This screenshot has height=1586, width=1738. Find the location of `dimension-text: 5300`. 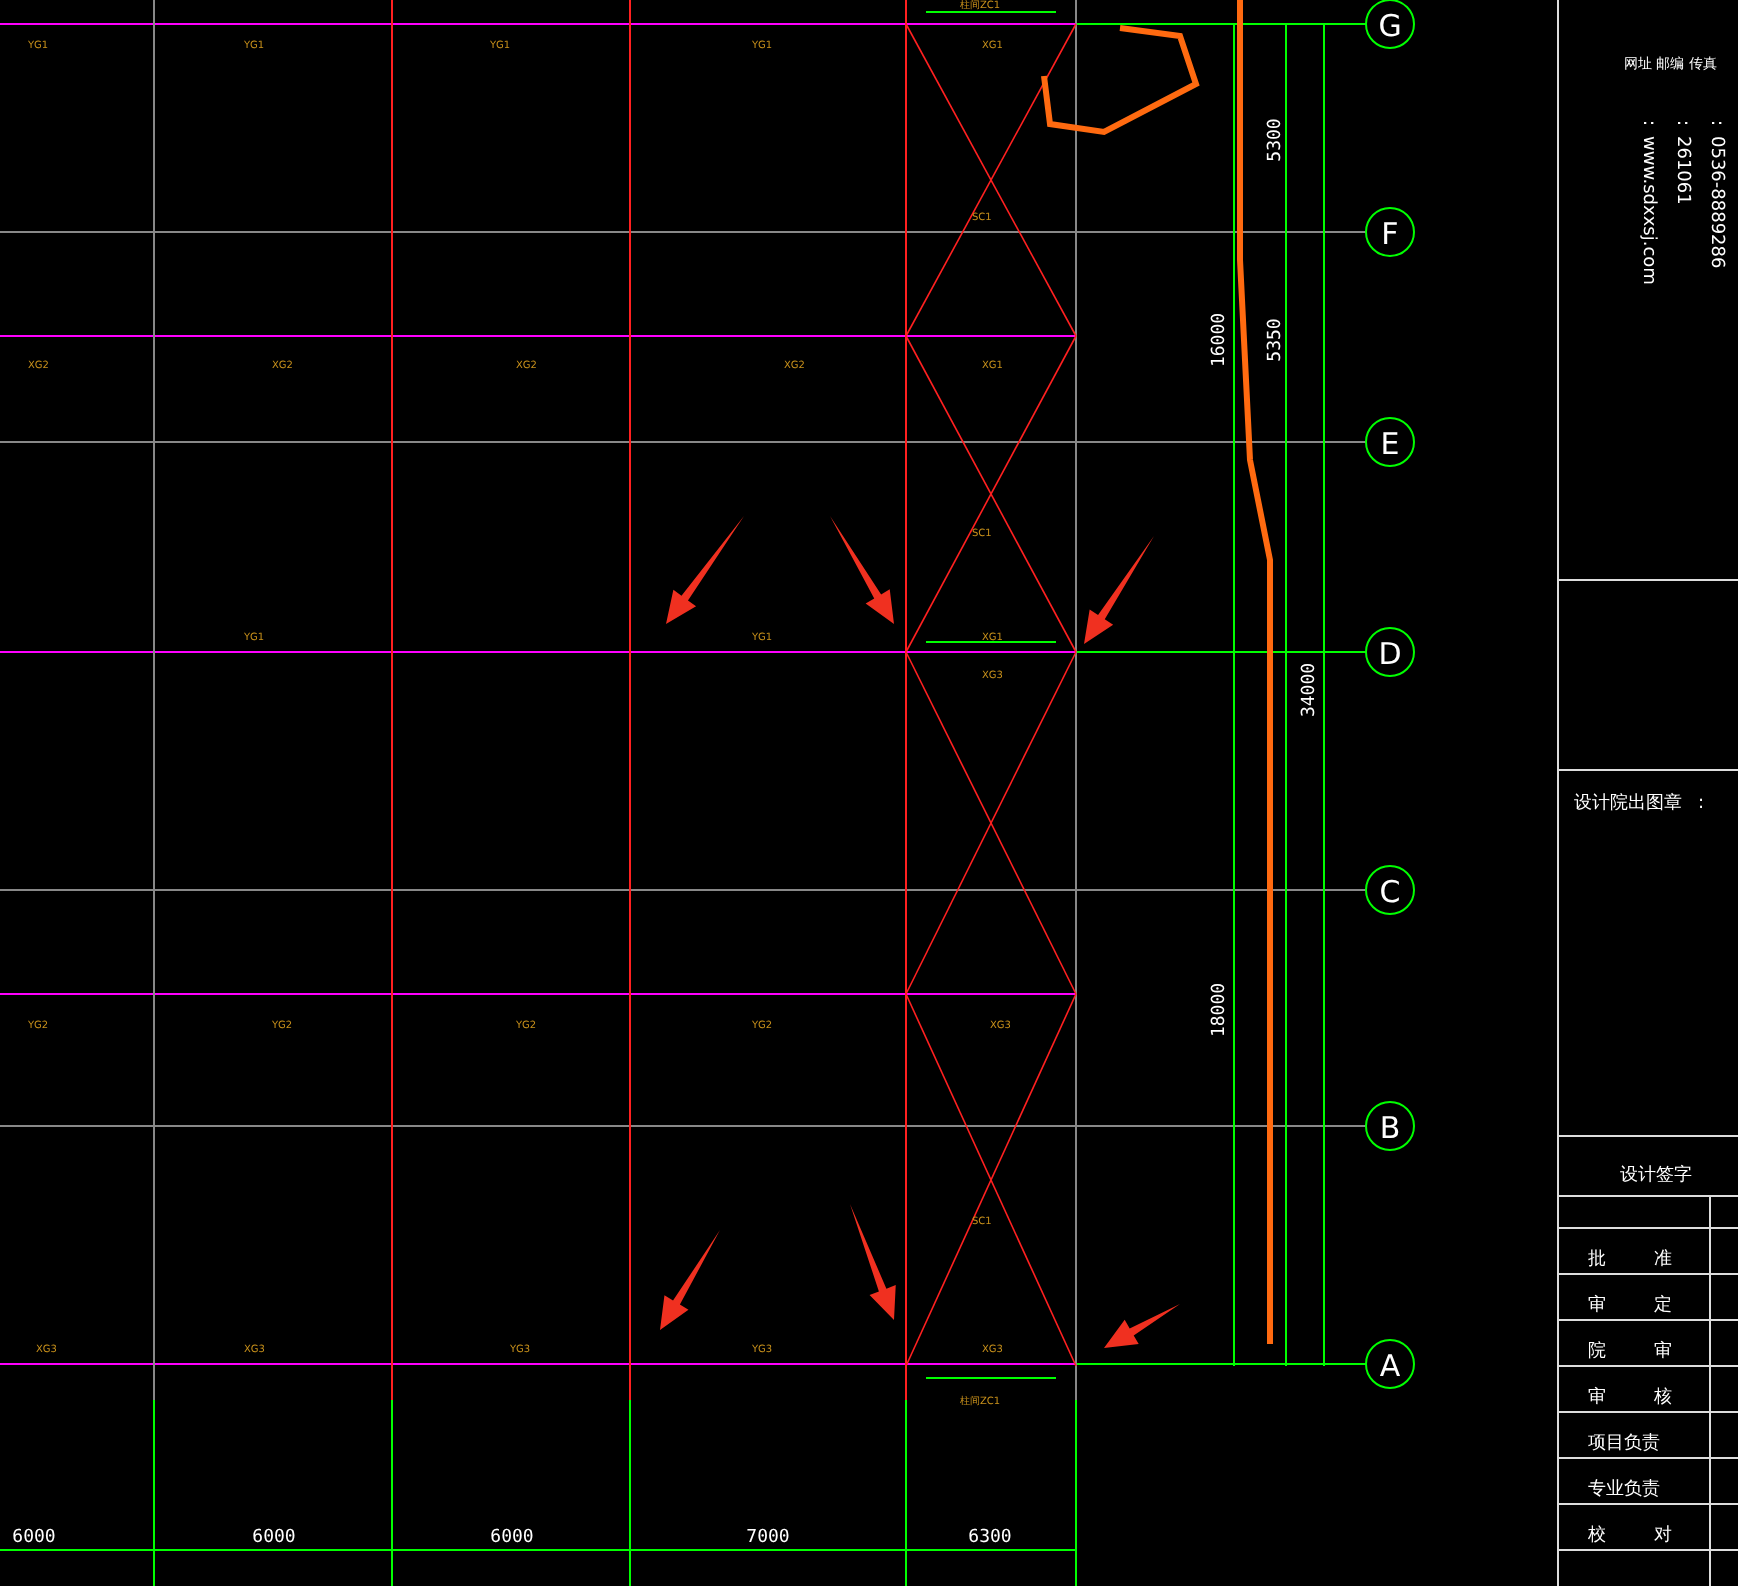

dimension-text: 5300 is located at coordinates (1276, 140).